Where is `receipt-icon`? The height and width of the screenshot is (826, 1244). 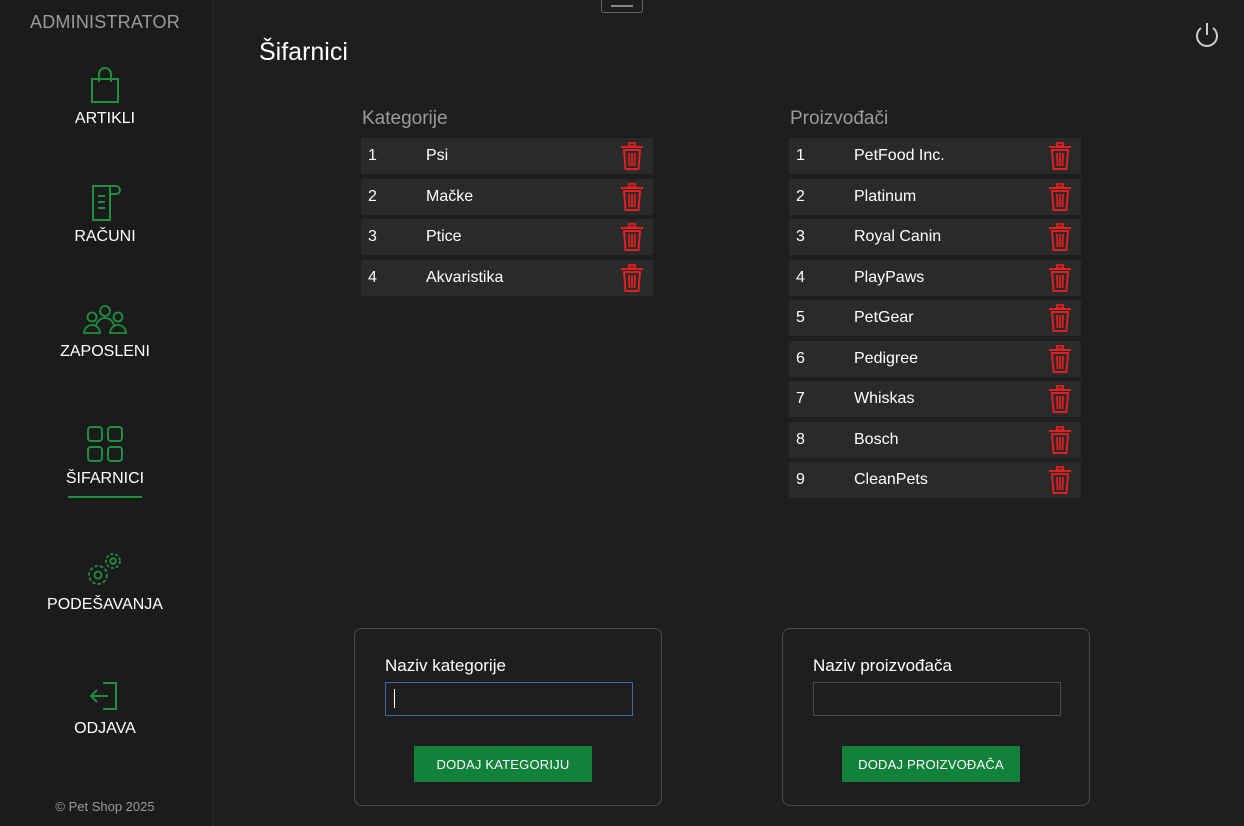
receipt-icon is located at coordinates (105, 202).